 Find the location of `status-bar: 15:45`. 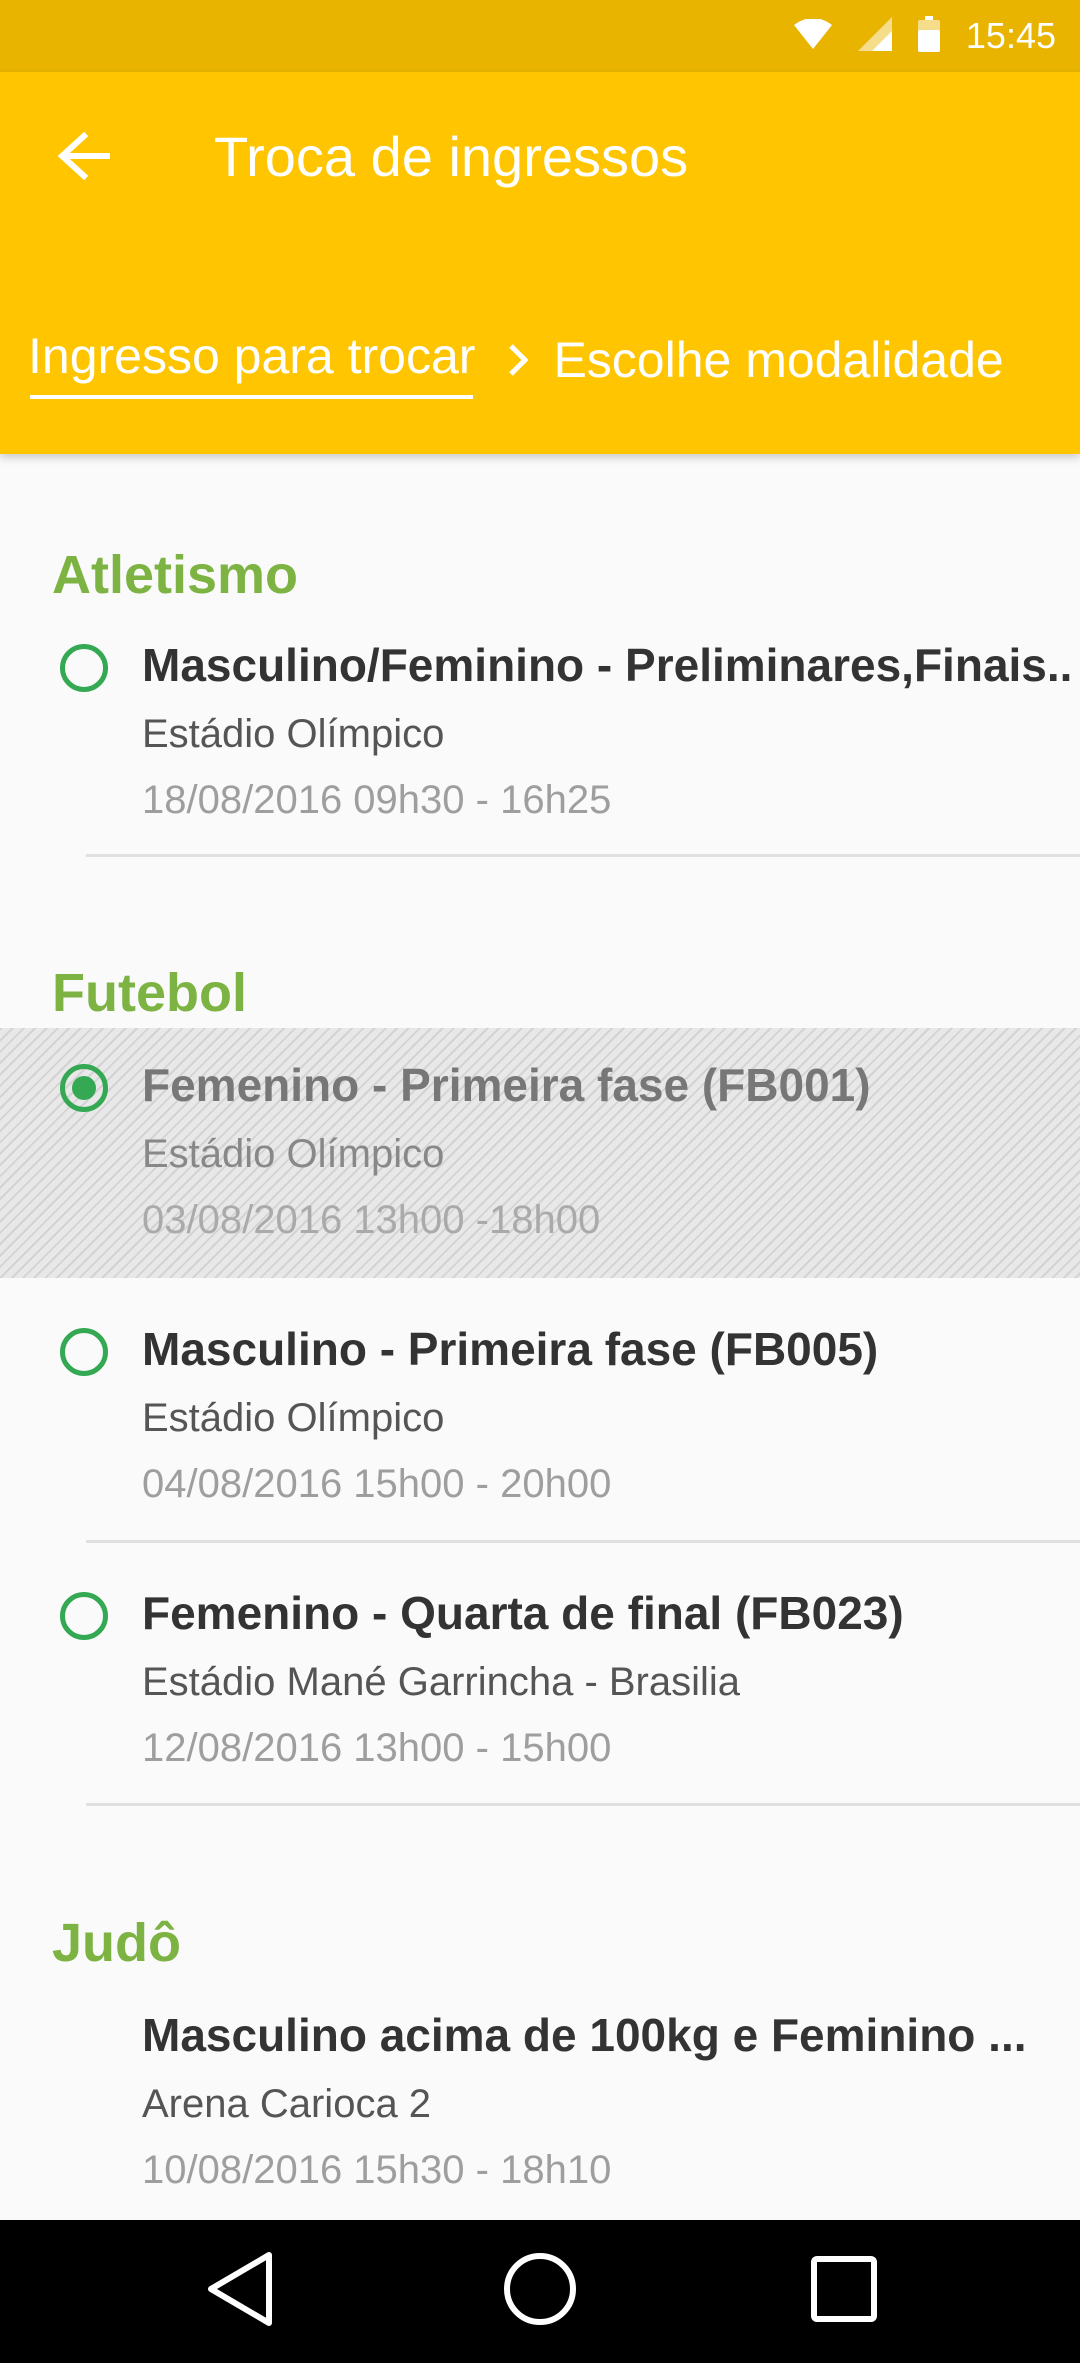

status-bar: 15:45 is located at coordinates (540, 36).